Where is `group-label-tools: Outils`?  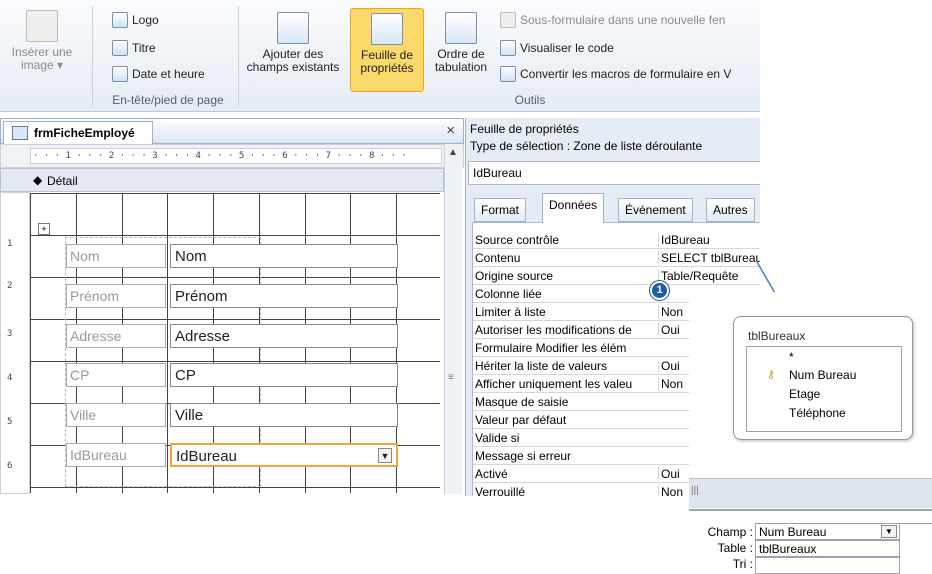 group-label-tools: Outils is located at coordinates (530, 100).